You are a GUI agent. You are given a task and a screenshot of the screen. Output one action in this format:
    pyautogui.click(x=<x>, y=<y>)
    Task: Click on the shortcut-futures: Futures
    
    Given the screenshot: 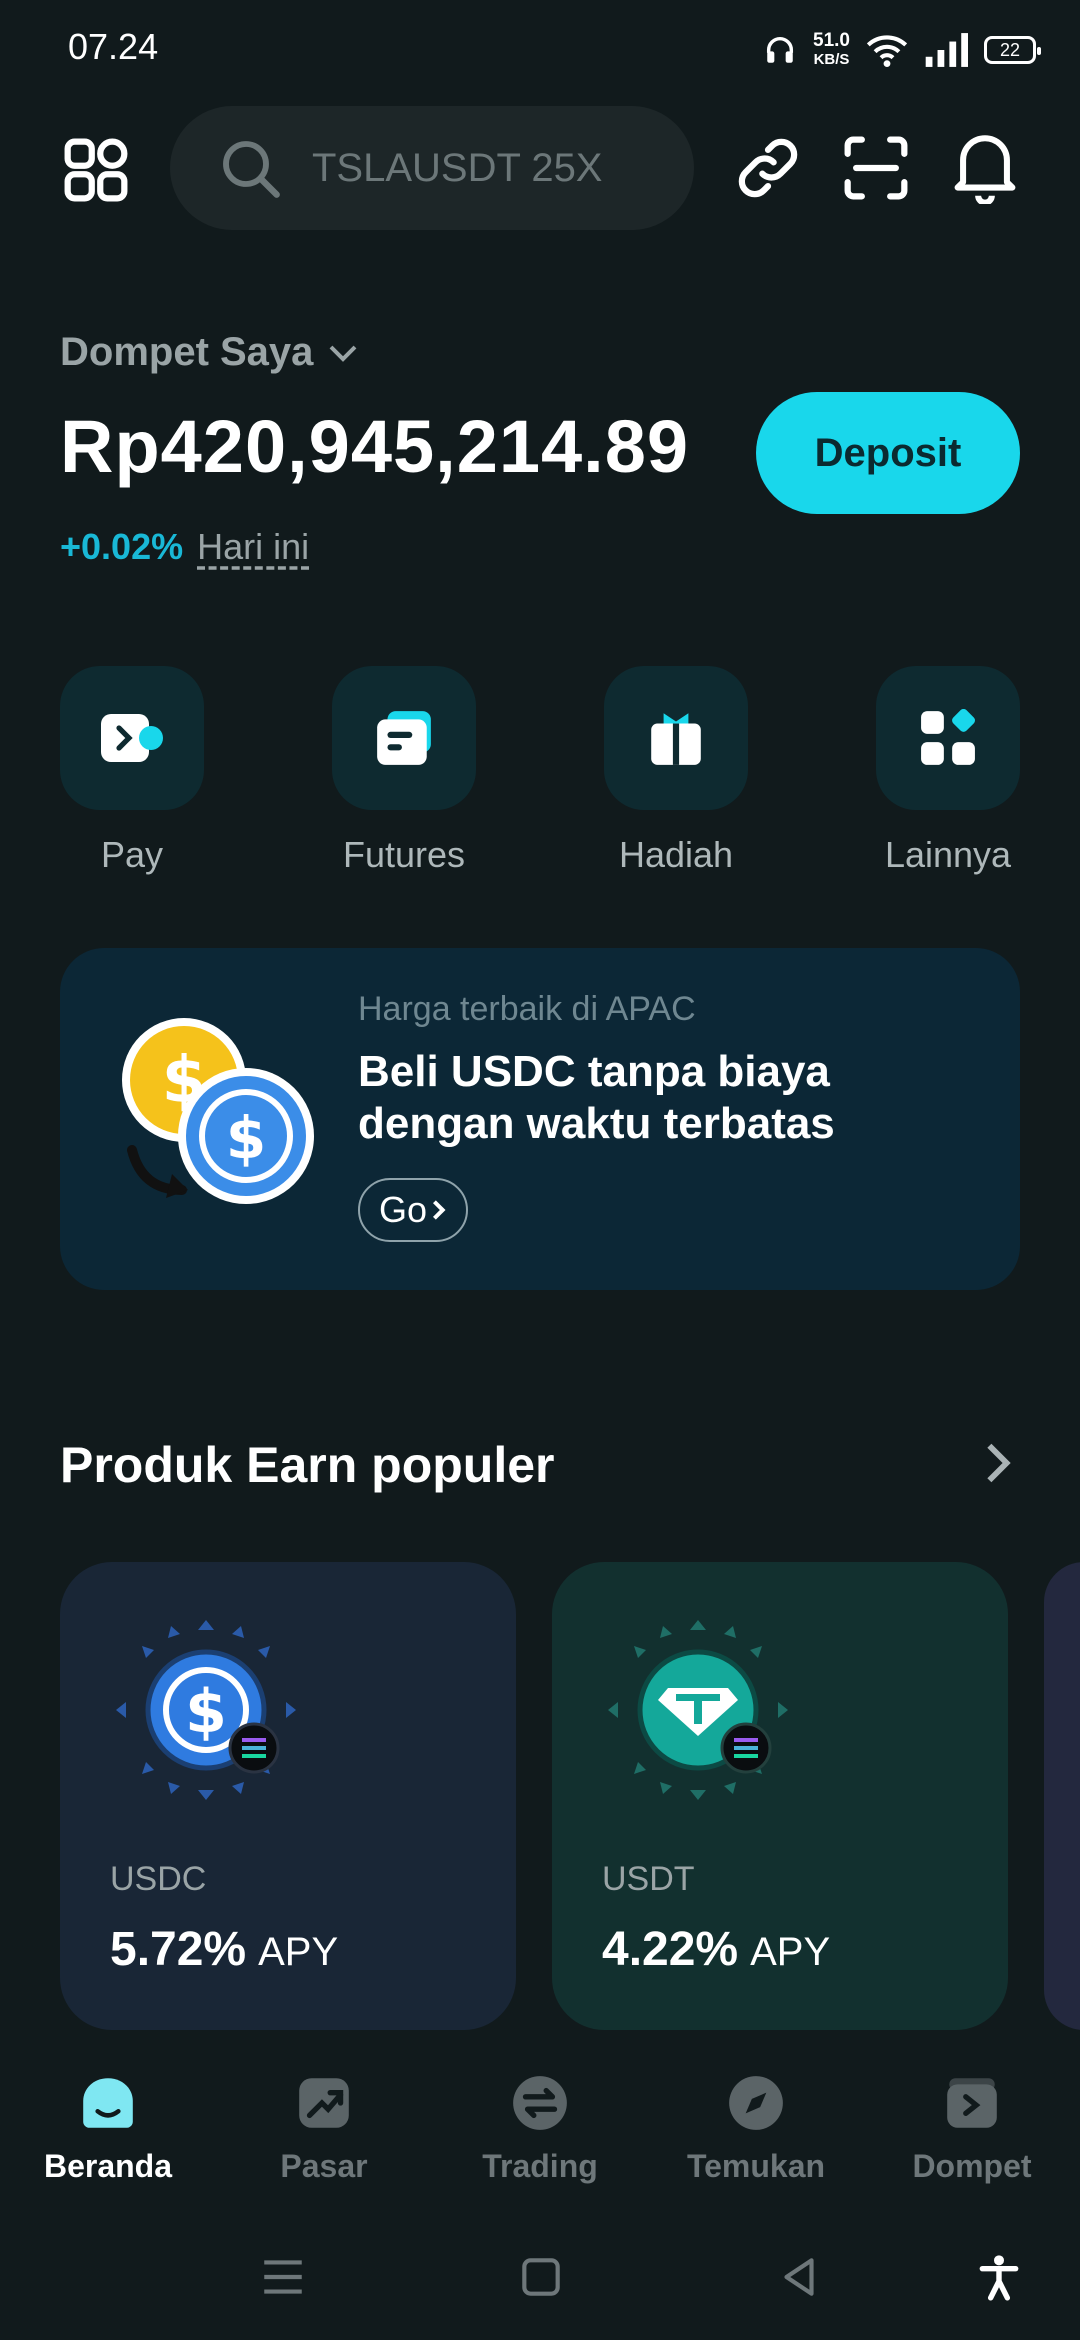 What is the action you would take?
    pyautogui.click(x=404, y=771)
    